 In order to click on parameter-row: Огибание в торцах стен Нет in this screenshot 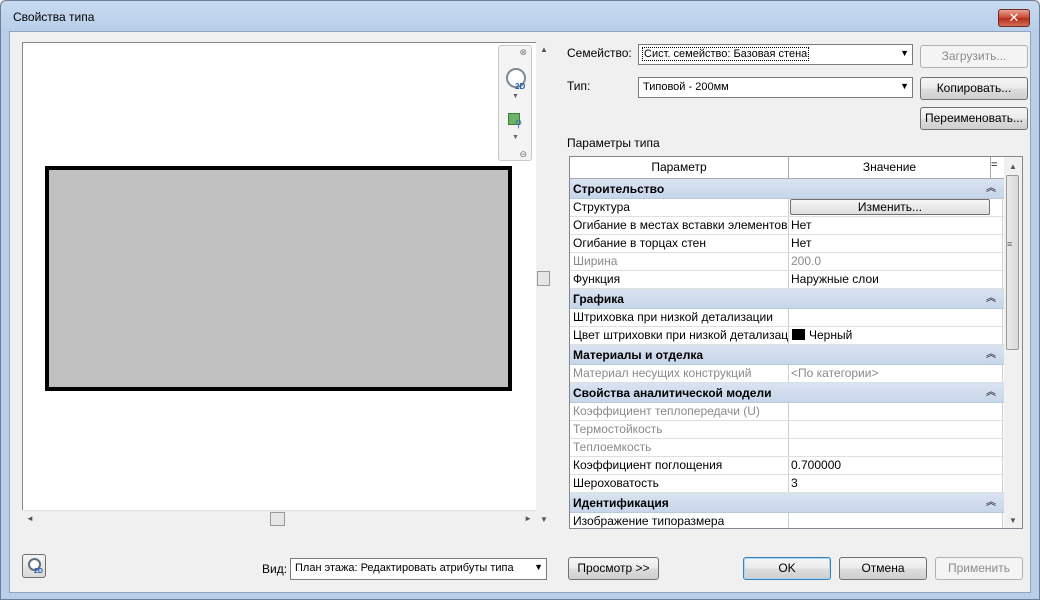, I will do `click(787, 244)`.